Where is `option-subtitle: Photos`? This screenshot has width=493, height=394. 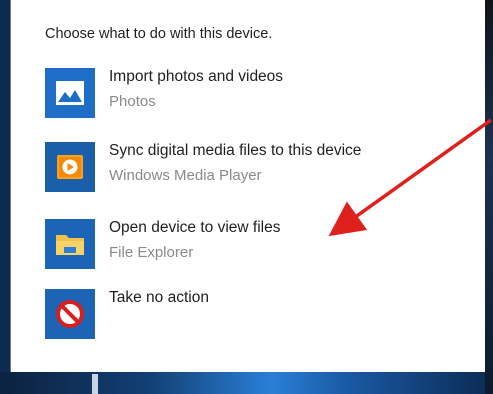 option-subtitle: Photos is located at coordinates (132, 101).